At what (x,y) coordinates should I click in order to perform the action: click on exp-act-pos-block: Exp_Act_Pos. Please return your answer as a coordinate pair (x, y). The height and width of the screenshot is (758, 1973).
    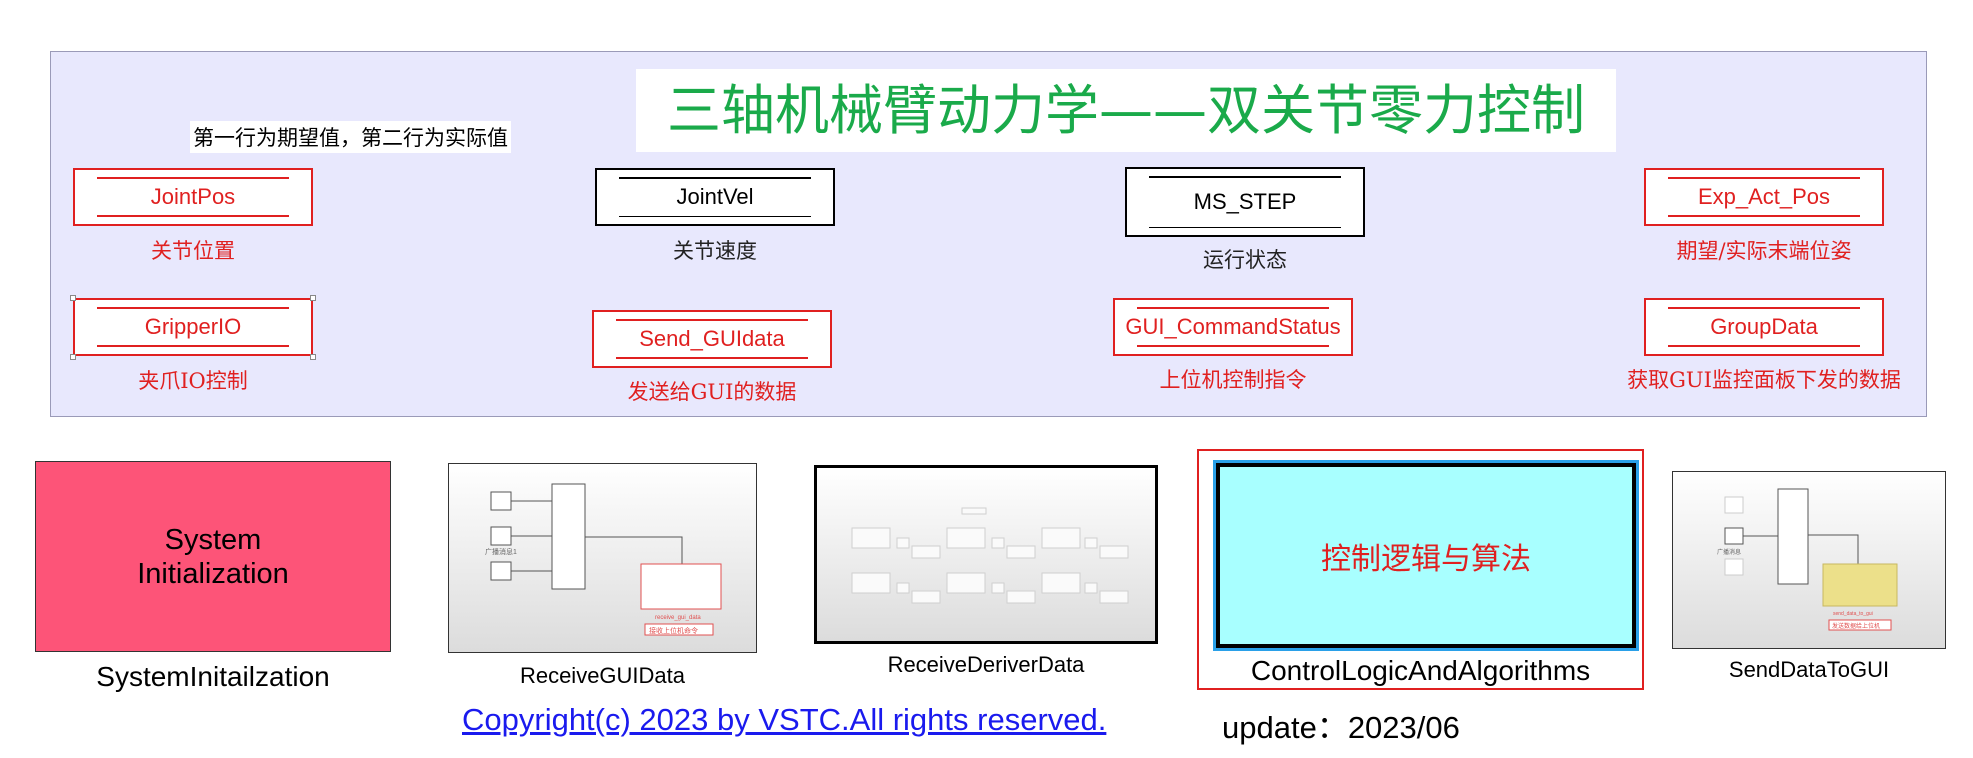
    Looking at the image, I should click on (1764, 197).